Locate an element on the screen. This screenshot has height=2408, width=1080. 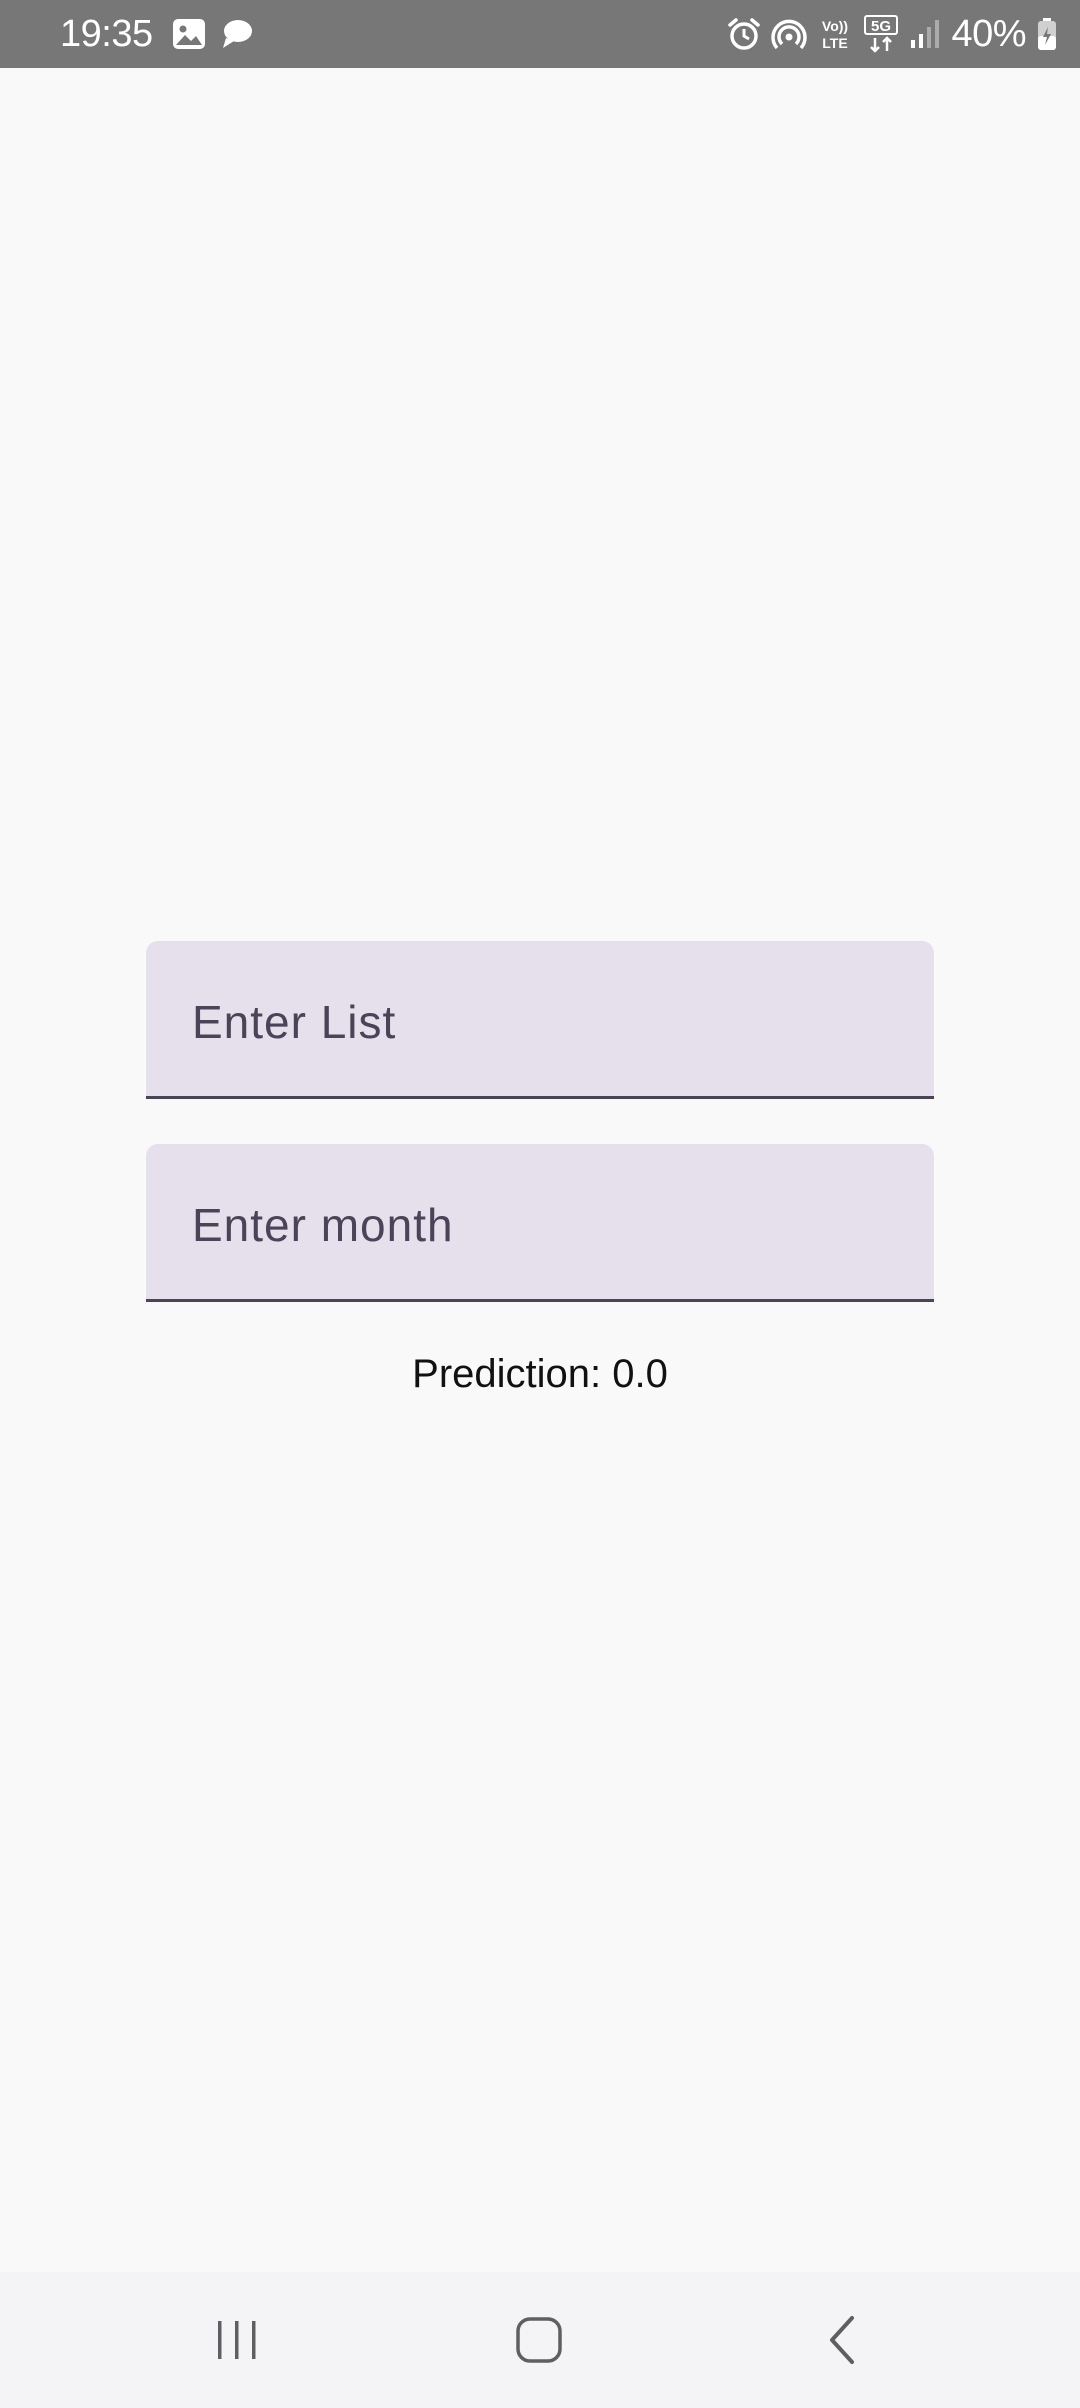
back-icon is located at coordinates (842, 2340).